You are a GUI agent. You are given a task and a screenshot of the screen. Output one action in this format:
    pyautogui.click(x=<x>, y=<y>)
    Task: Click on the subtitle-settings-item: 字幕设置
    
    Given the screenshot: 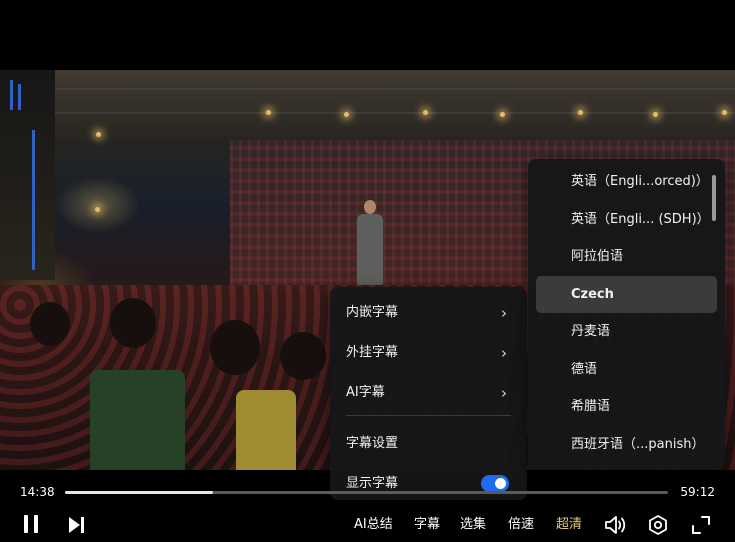 What is the action you would take?
    pyautogui.click(x=428, y=444)
    